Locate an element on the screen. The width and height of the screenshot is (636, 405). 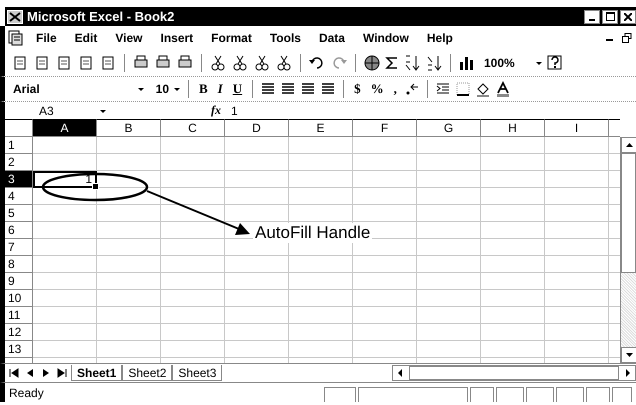
menu-item: Edit is located at coordinates (86, 38).